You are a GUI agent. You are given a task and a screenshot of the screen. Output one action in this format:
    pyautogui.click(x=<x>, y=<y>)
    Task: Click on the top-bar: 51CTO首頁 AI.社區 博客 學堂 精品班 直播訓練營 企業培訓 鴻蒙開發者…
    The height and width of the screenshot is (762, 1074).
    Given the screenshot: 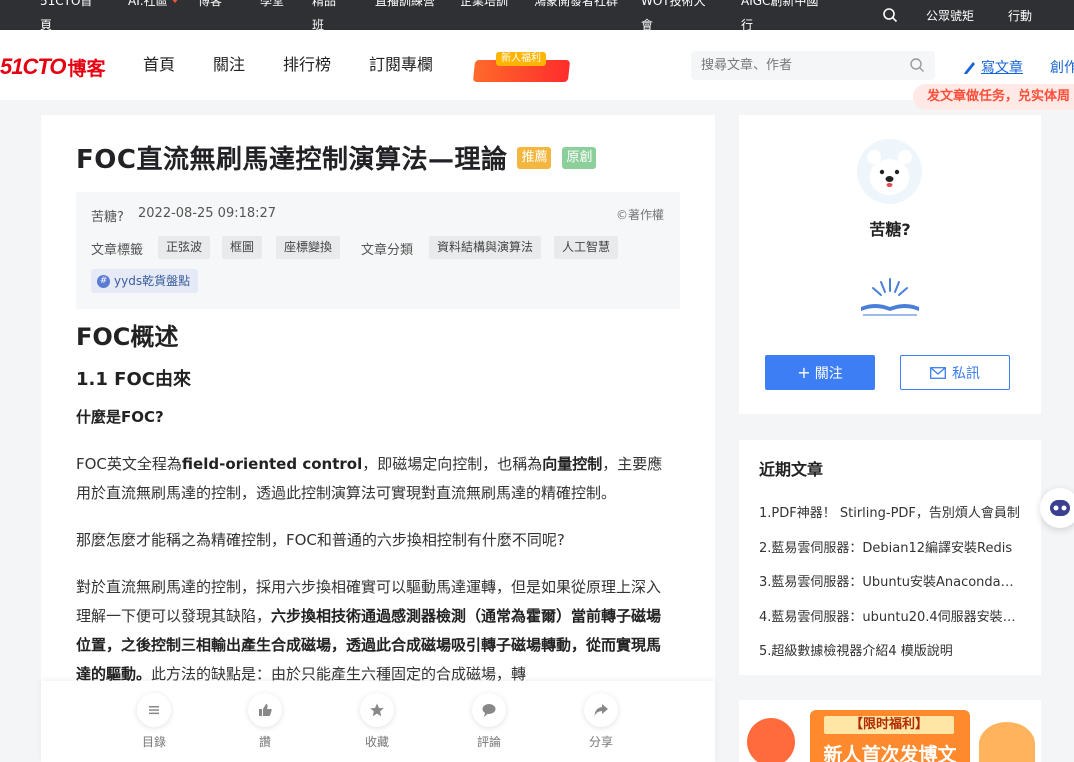 What is the action you would take?
    pyautogui.click(x=537, y=15)
    